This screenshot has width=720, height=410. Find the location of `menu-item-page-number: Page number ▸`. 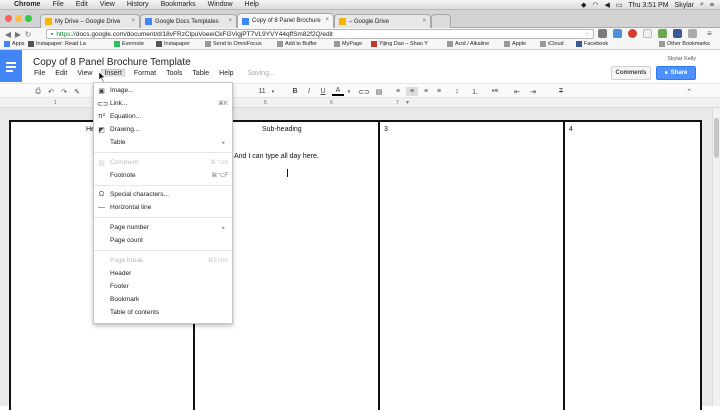

menu-item-page-number: Page number ▸ is located at coordinates (163, 227).